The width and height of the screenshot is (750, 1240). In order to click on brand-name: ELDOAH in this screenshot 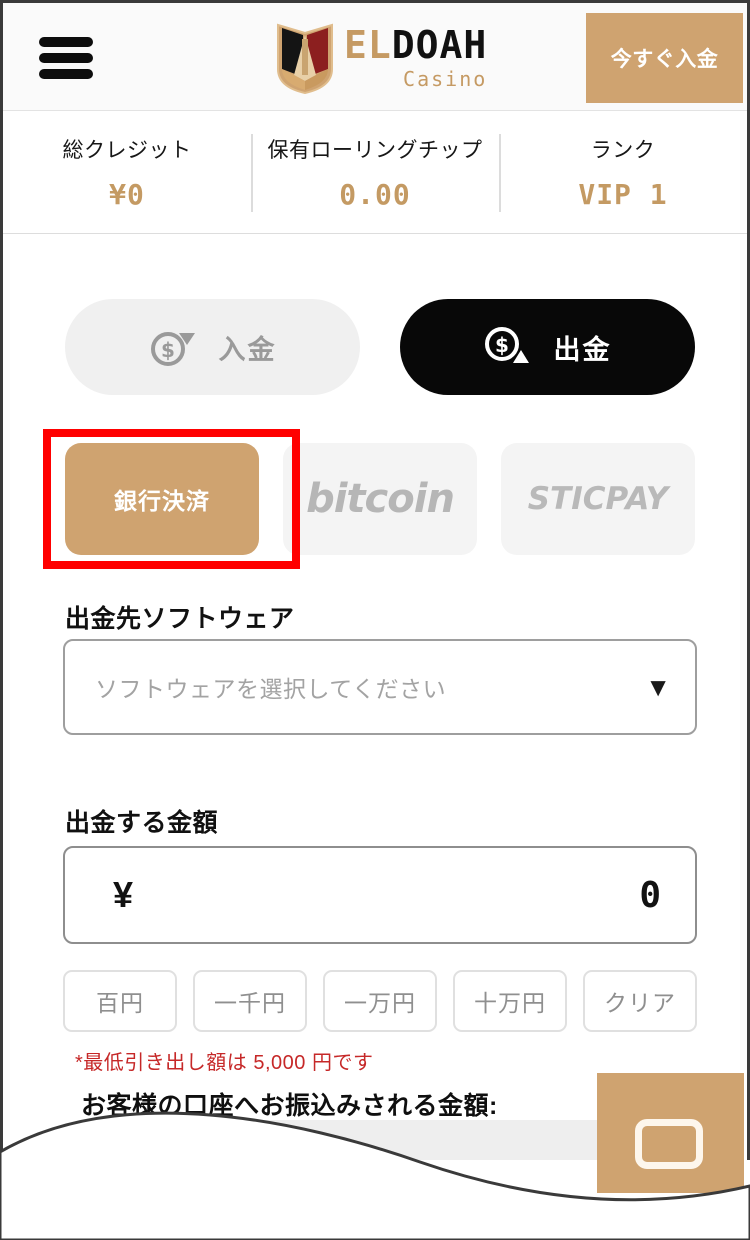, I will do `click(415, 45)`.